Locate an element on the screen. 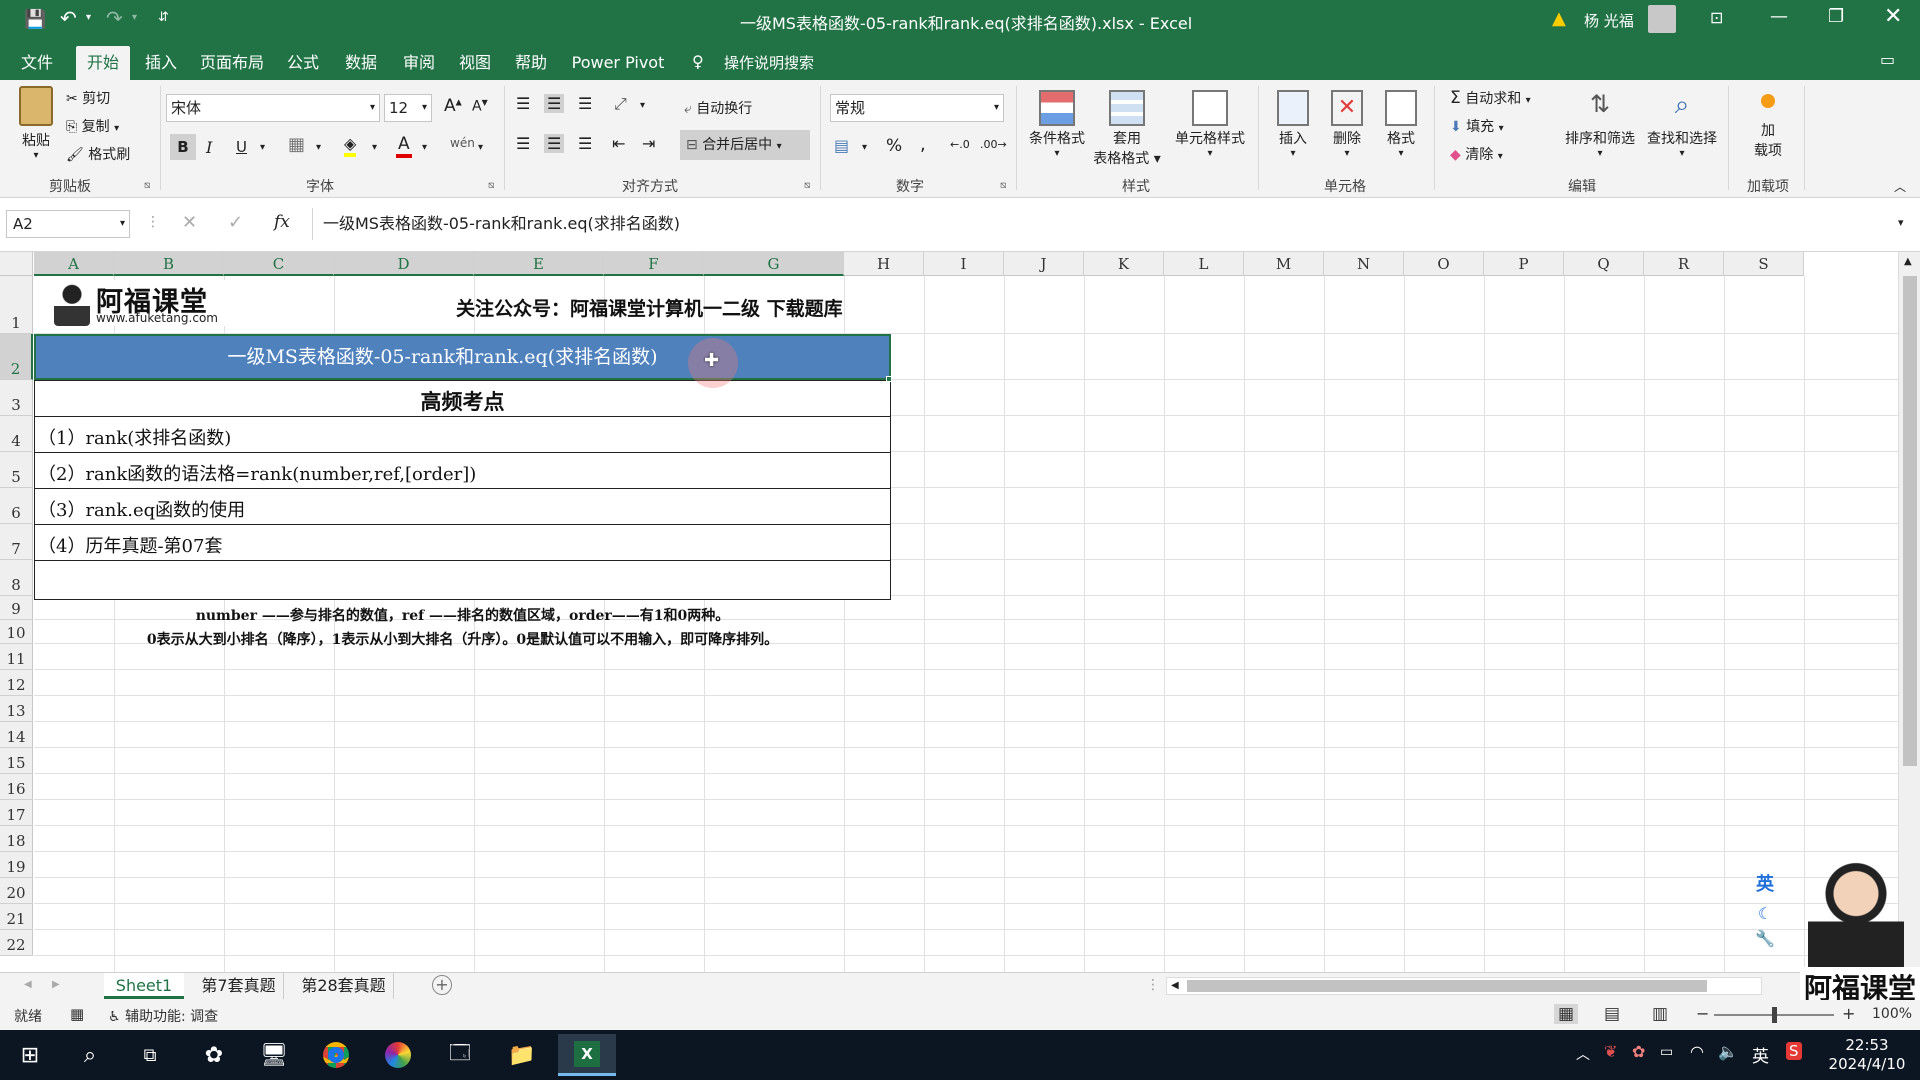 The width and height of the screenshot is (1920, 1080). percent-button: % is located at coordinates (894, 146).